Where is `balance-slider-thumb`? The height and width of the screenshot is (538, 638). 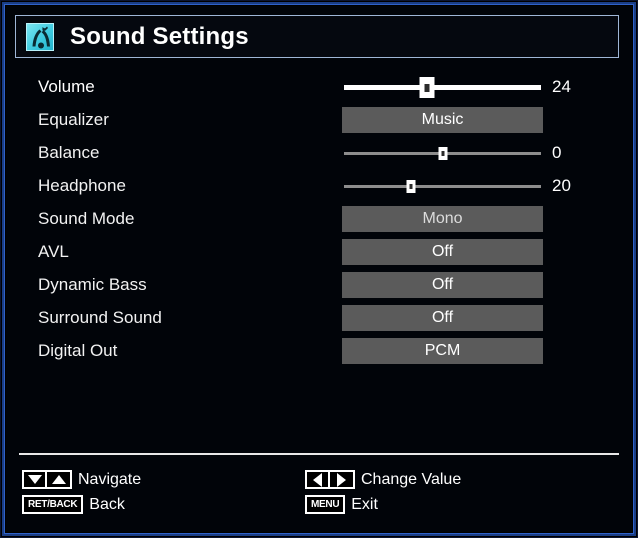
balance-slider-thumb is located at coordinates (442, 153).